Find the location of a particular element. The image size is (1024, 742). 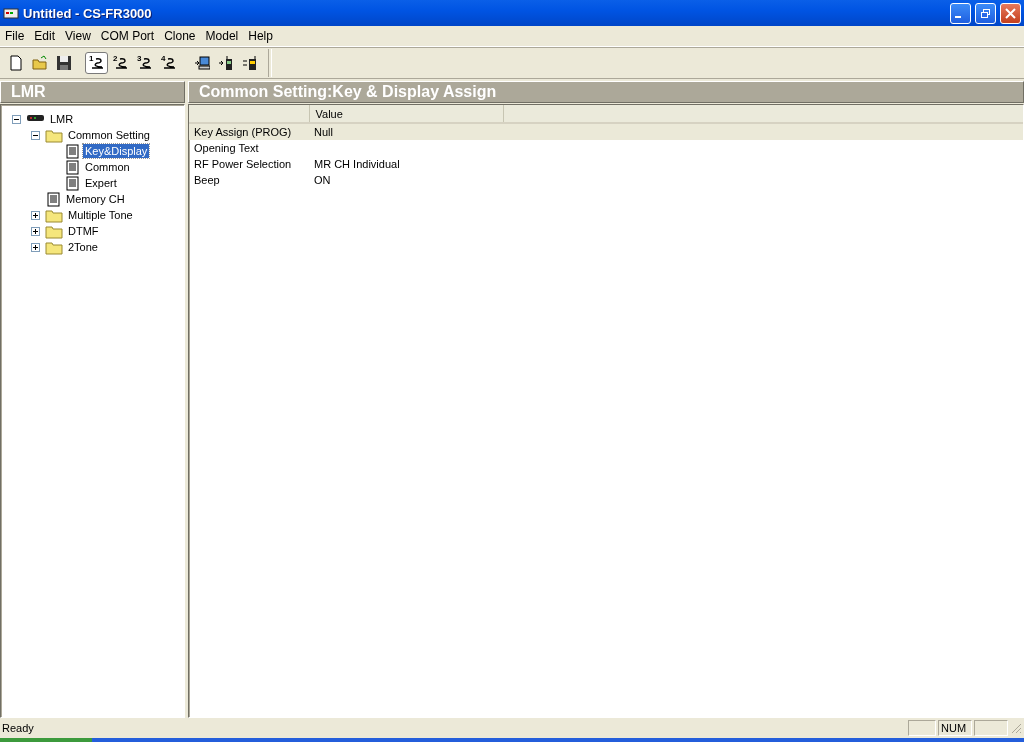

minimize-icon is located at coordinates (958, 16).